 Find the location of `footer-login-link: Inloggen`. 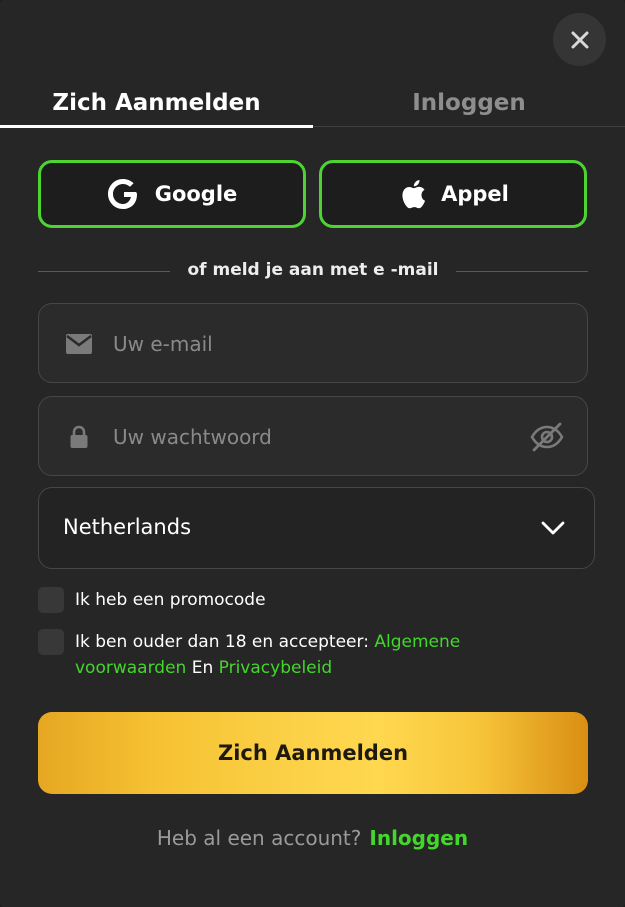

footer-login-link: Inloggen is located at coordinates (418, 838).